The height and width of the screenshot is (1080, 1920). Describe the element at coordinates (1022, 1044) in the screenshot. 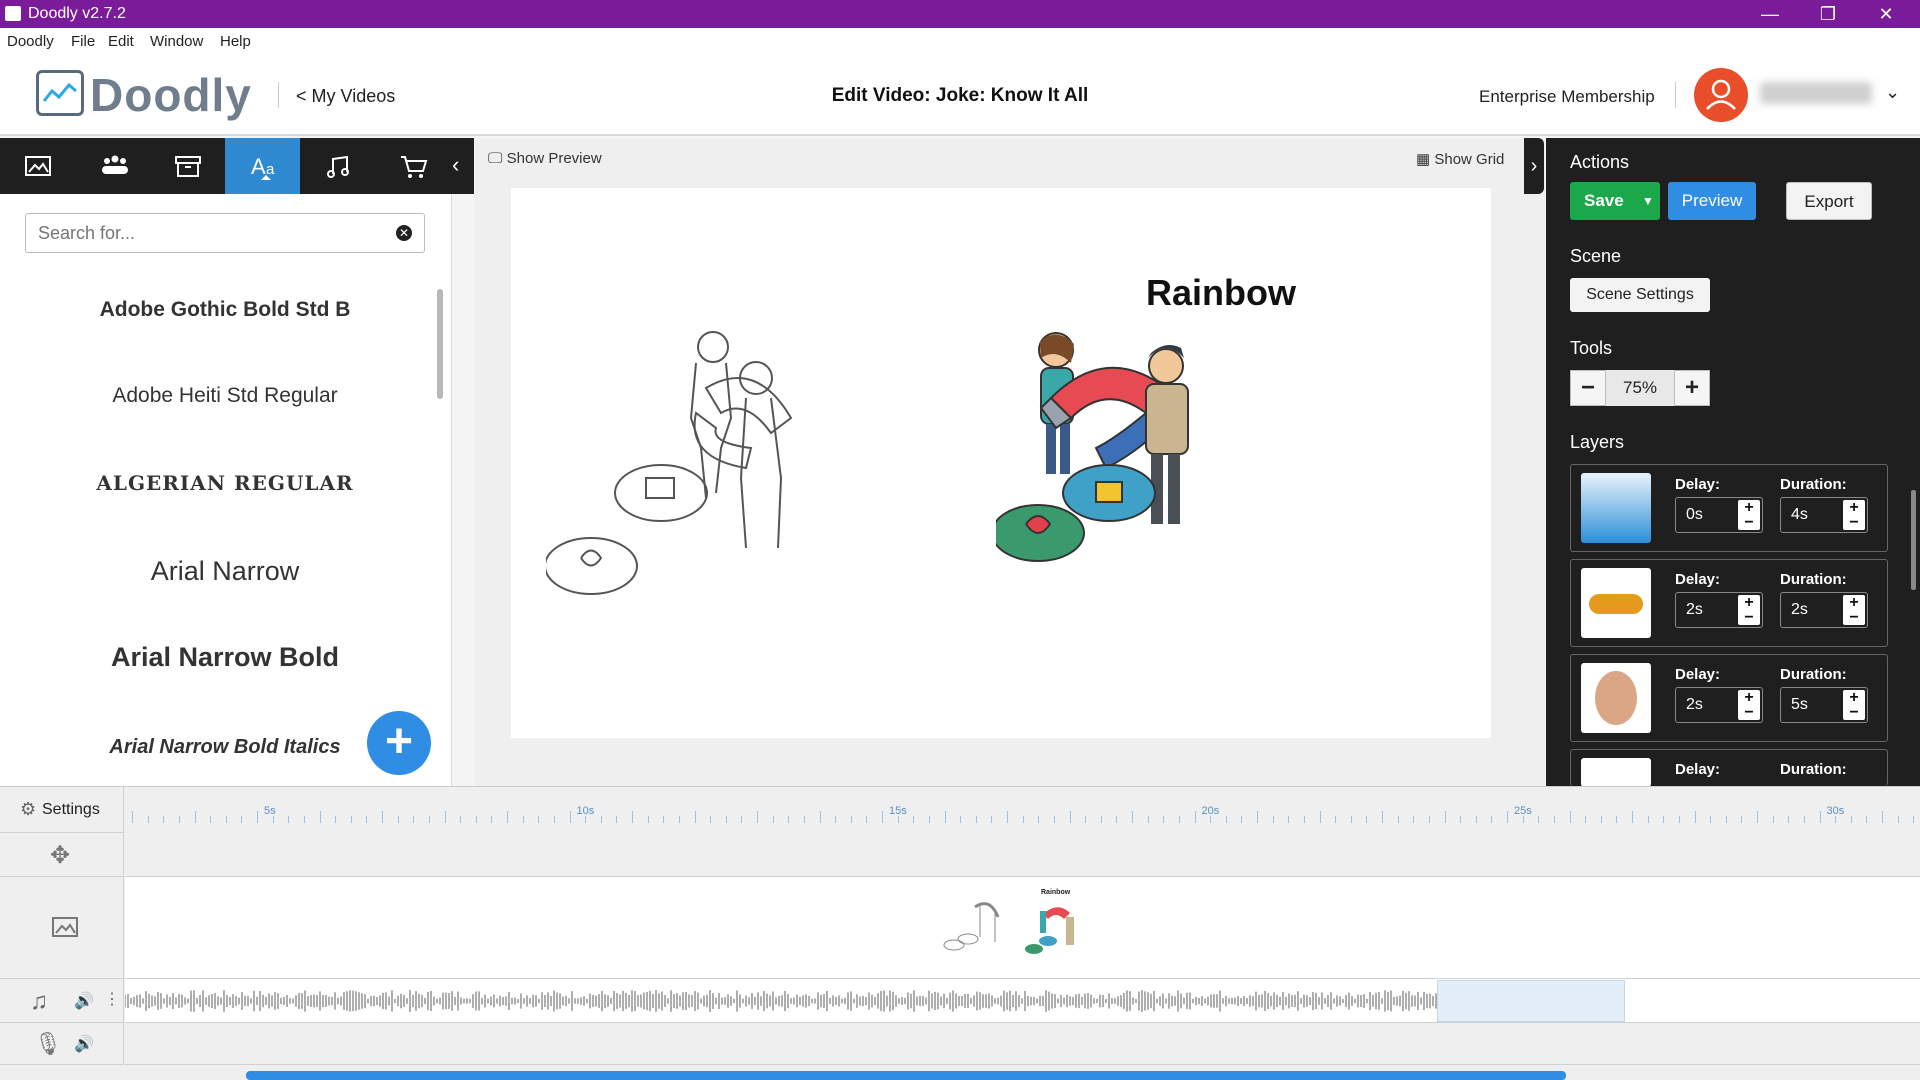

I see `voice-track` at that location.